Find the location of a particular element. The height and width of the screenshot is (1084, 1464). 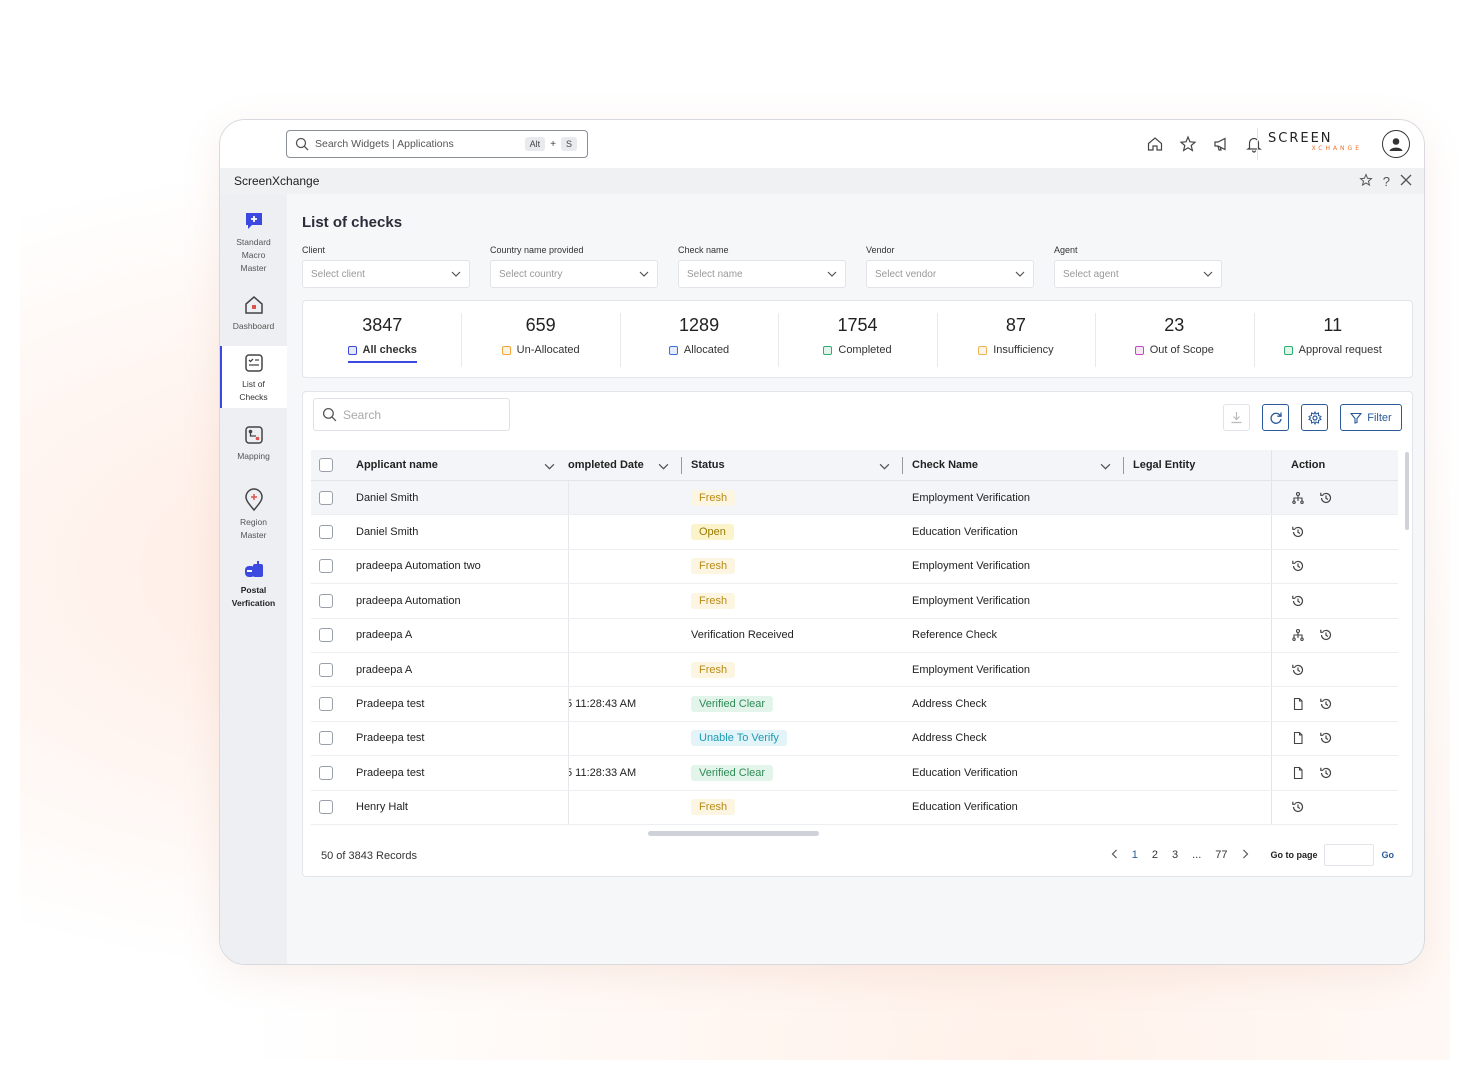

page-2: 2 is located at coordinates (1155, 855).